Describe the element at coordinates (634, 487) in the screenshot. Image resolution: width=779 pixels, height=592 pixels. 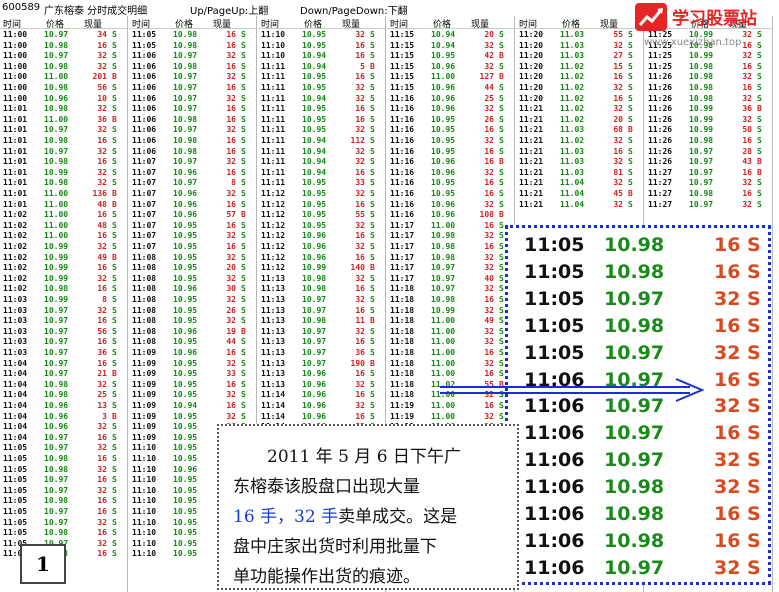
I see `zoom-price: 10.98` at that location.